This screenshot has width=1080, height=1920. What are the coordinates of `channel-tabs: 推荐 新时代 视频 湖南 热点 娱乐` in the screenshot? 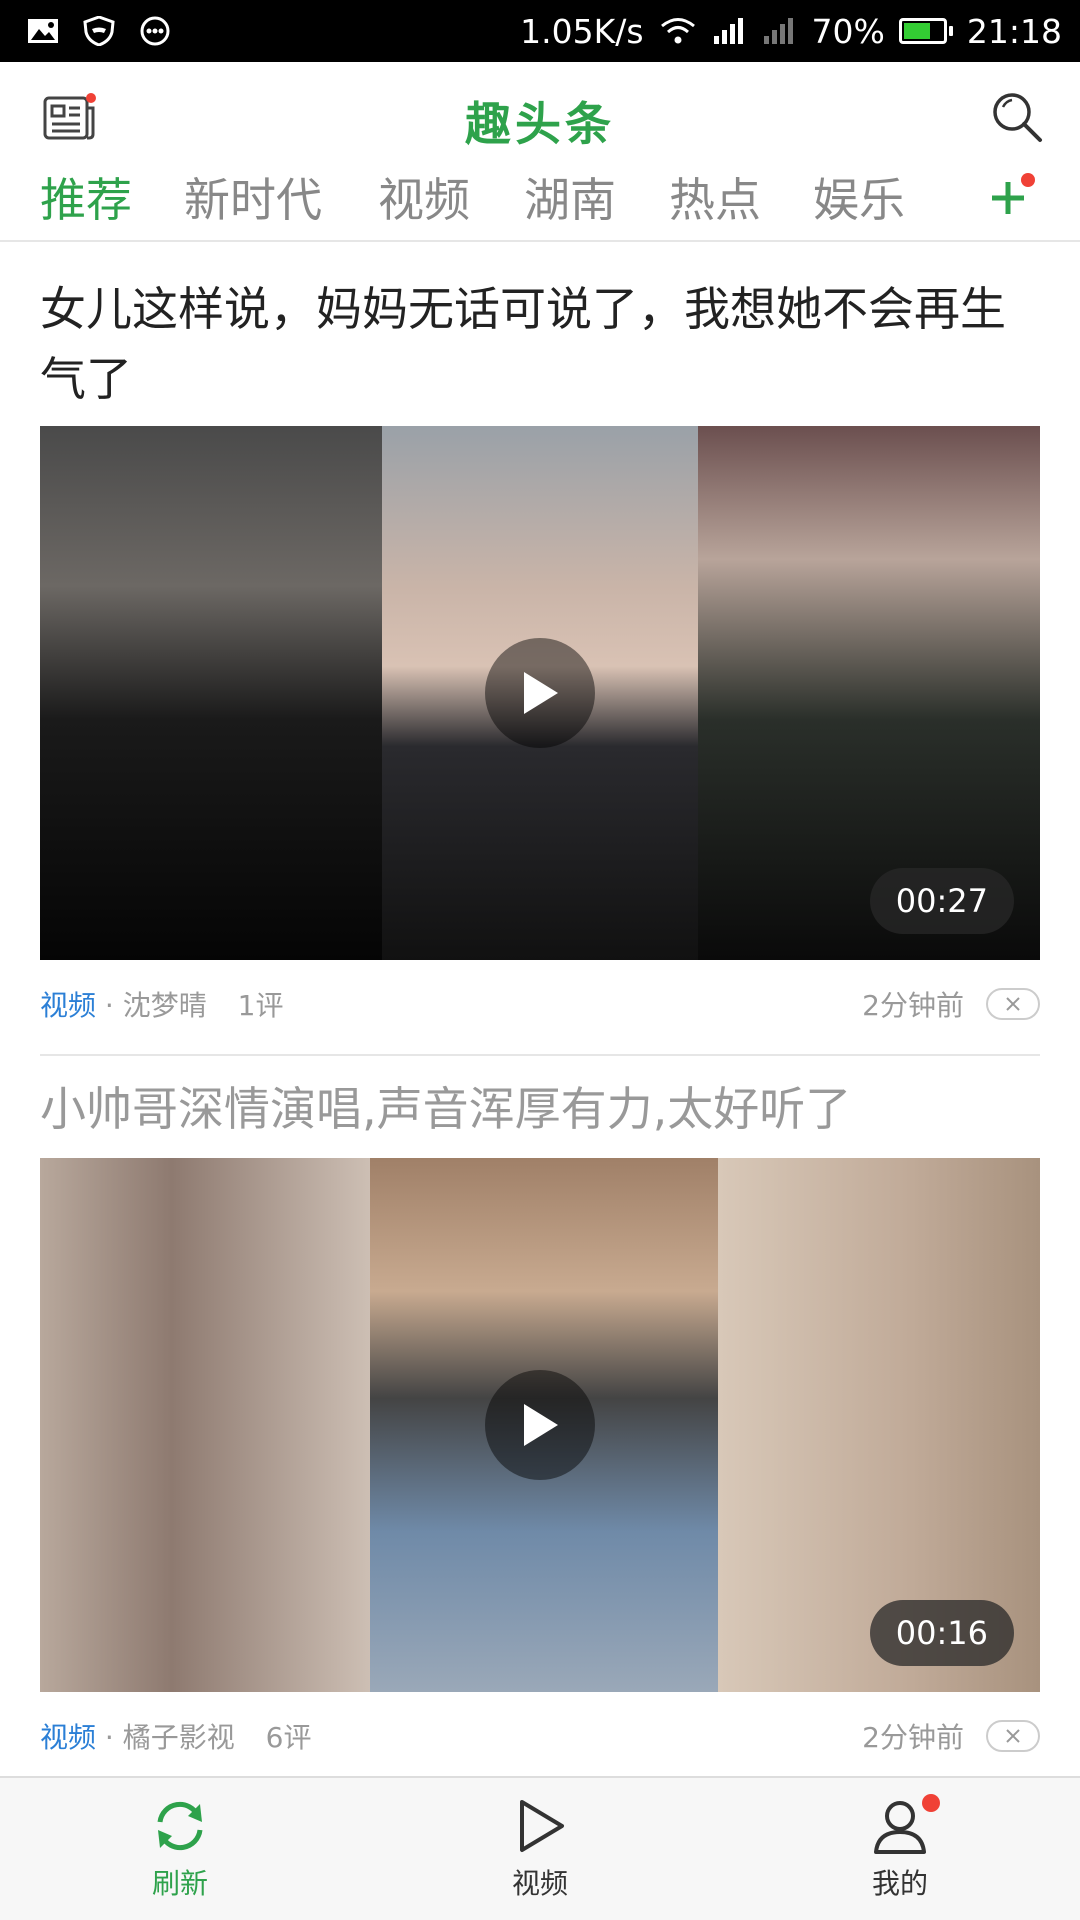 It's located at (540, 202).